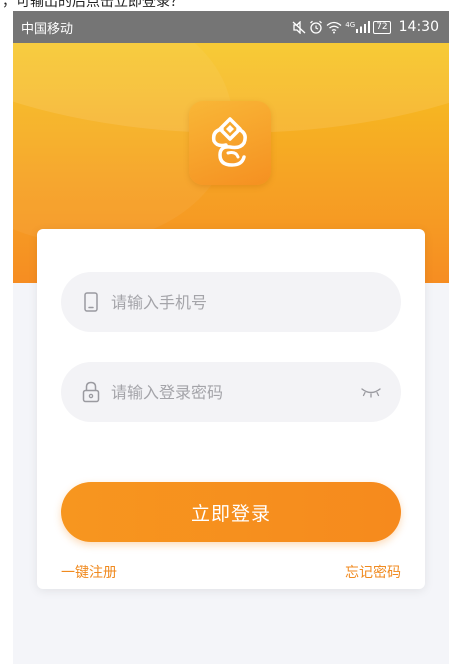 This screenshot has width=452, height=664. I want to click on status-bar: 中国移动 4G 72 14:30, so click(231, 27).